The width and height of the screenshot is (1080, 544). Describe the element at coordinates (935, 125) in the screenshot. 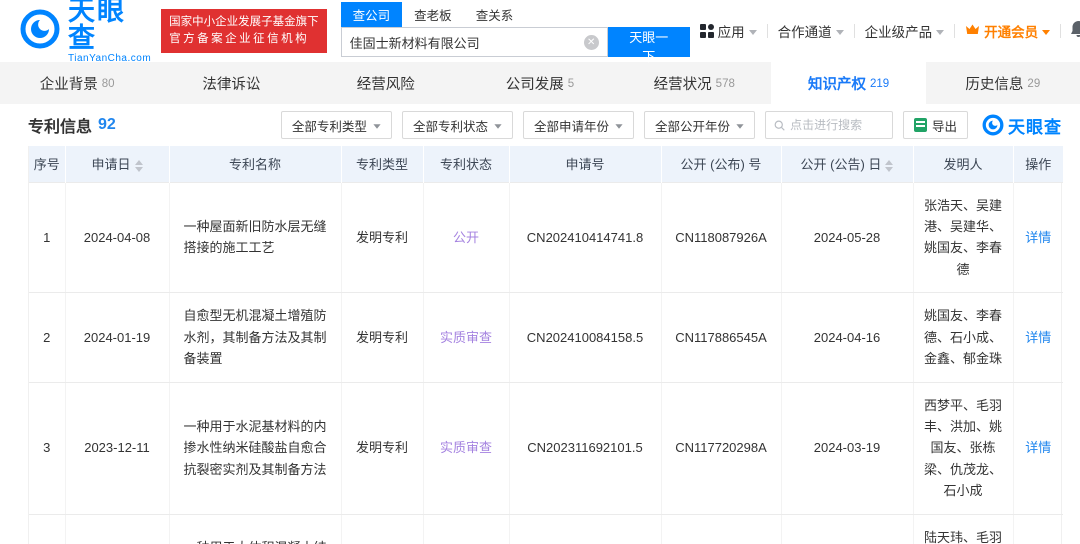

I see `export-button: 导出` at that location.